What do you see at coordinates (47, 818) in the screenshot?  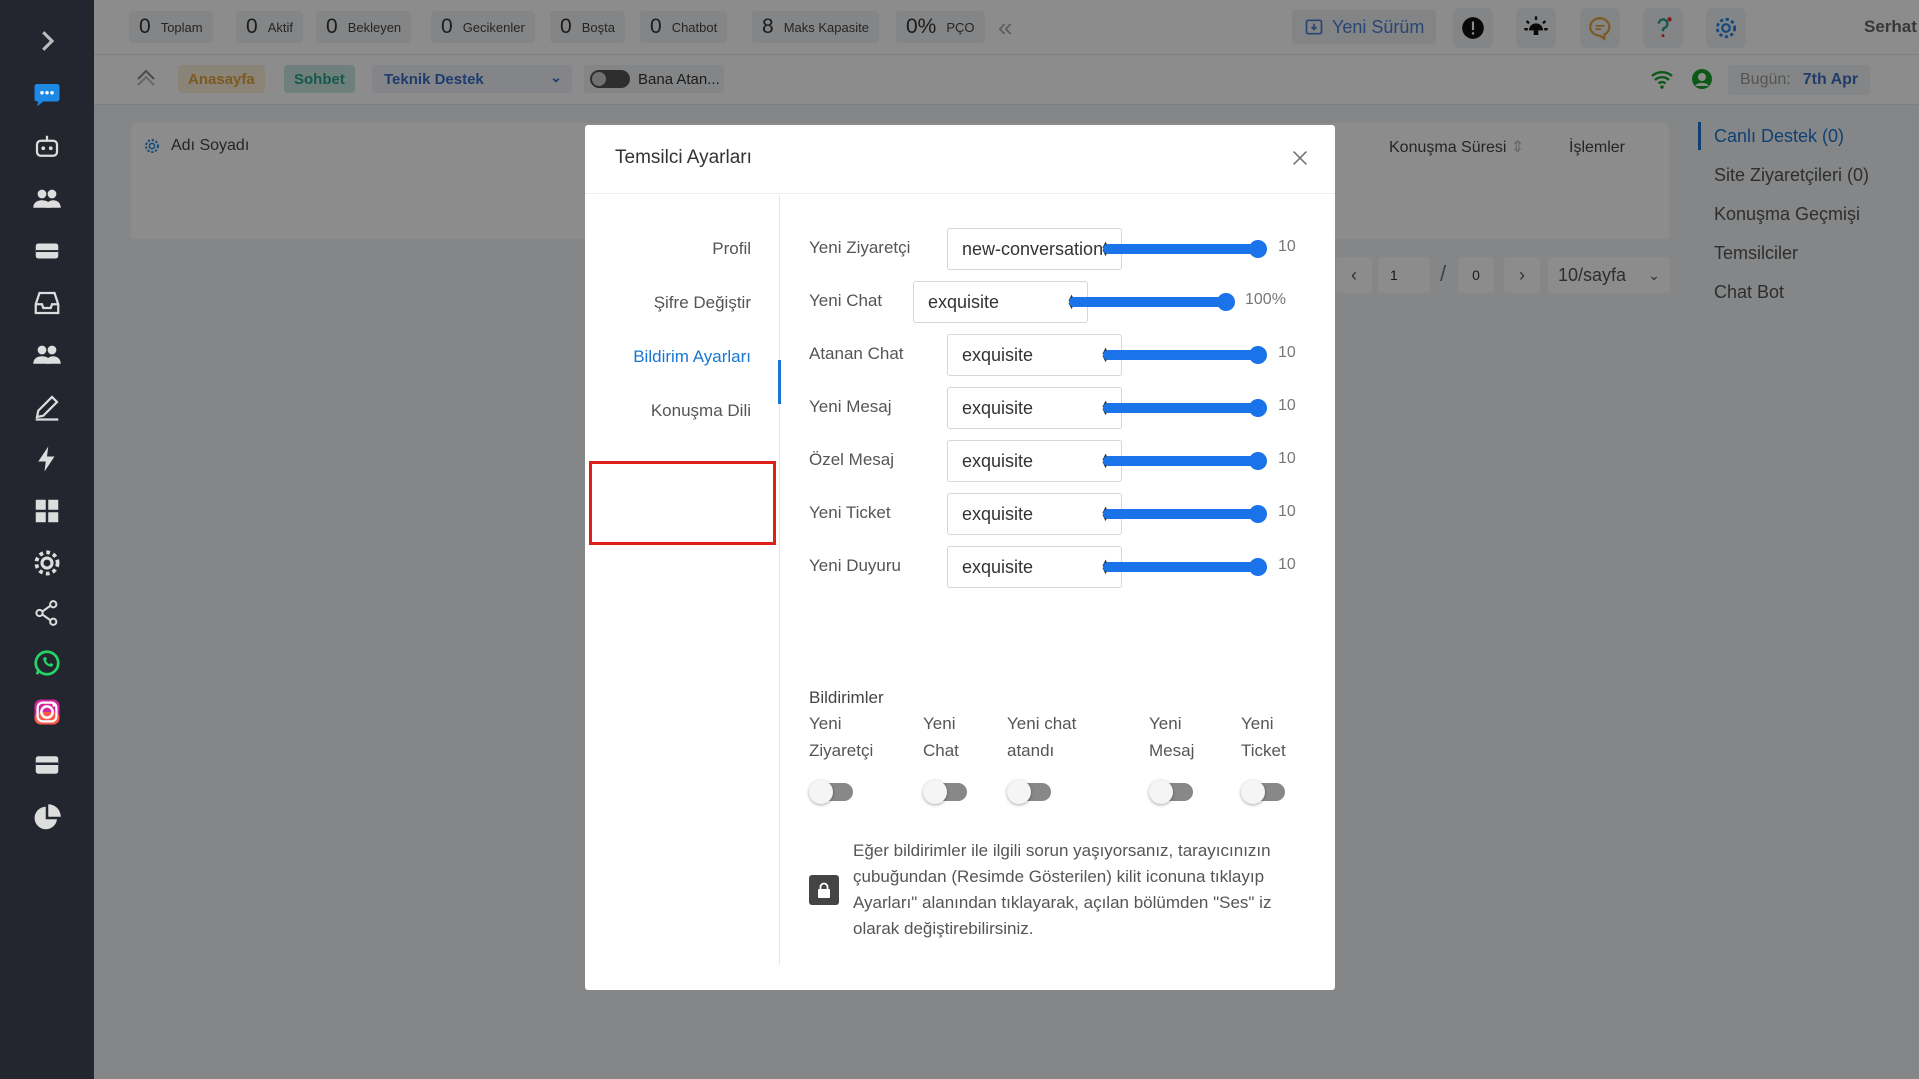 I see `pie-chart-icon` at bounding box center [47, 818].